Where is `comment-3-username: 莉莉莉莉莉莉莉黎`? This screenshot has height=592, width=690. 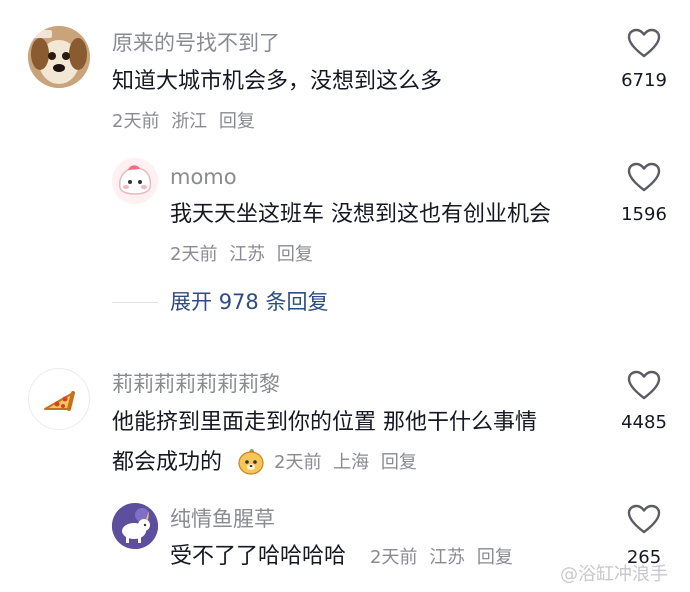
comment-3-username: 莉莉莉莉莉莉莉黎 is located at coordinates (196, 384).